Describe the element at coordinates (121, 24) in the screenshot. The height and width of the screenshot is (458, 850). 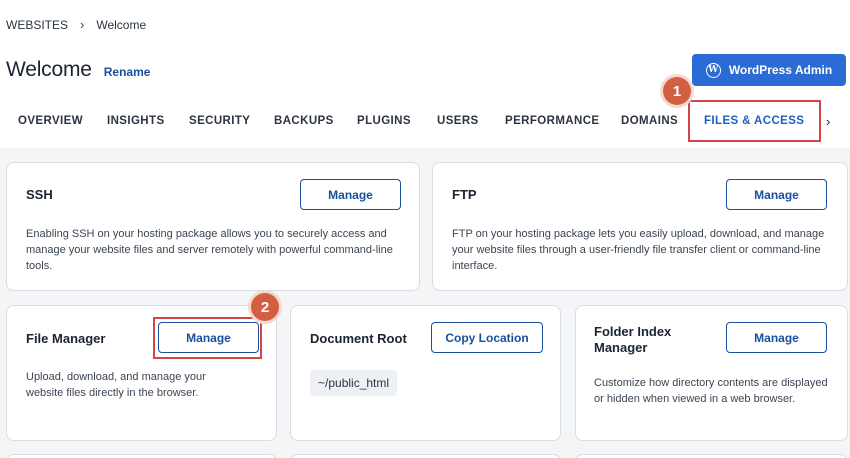
I see `breadcrumb-current: Welcome` at that location.